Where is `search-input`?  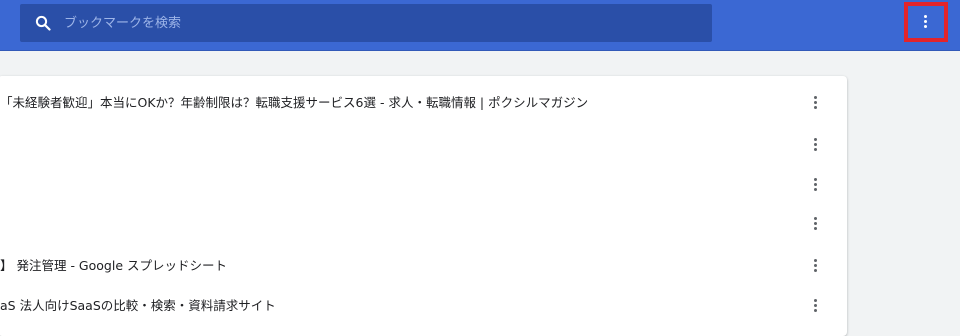
search-input is located at coordinates (364, 23).